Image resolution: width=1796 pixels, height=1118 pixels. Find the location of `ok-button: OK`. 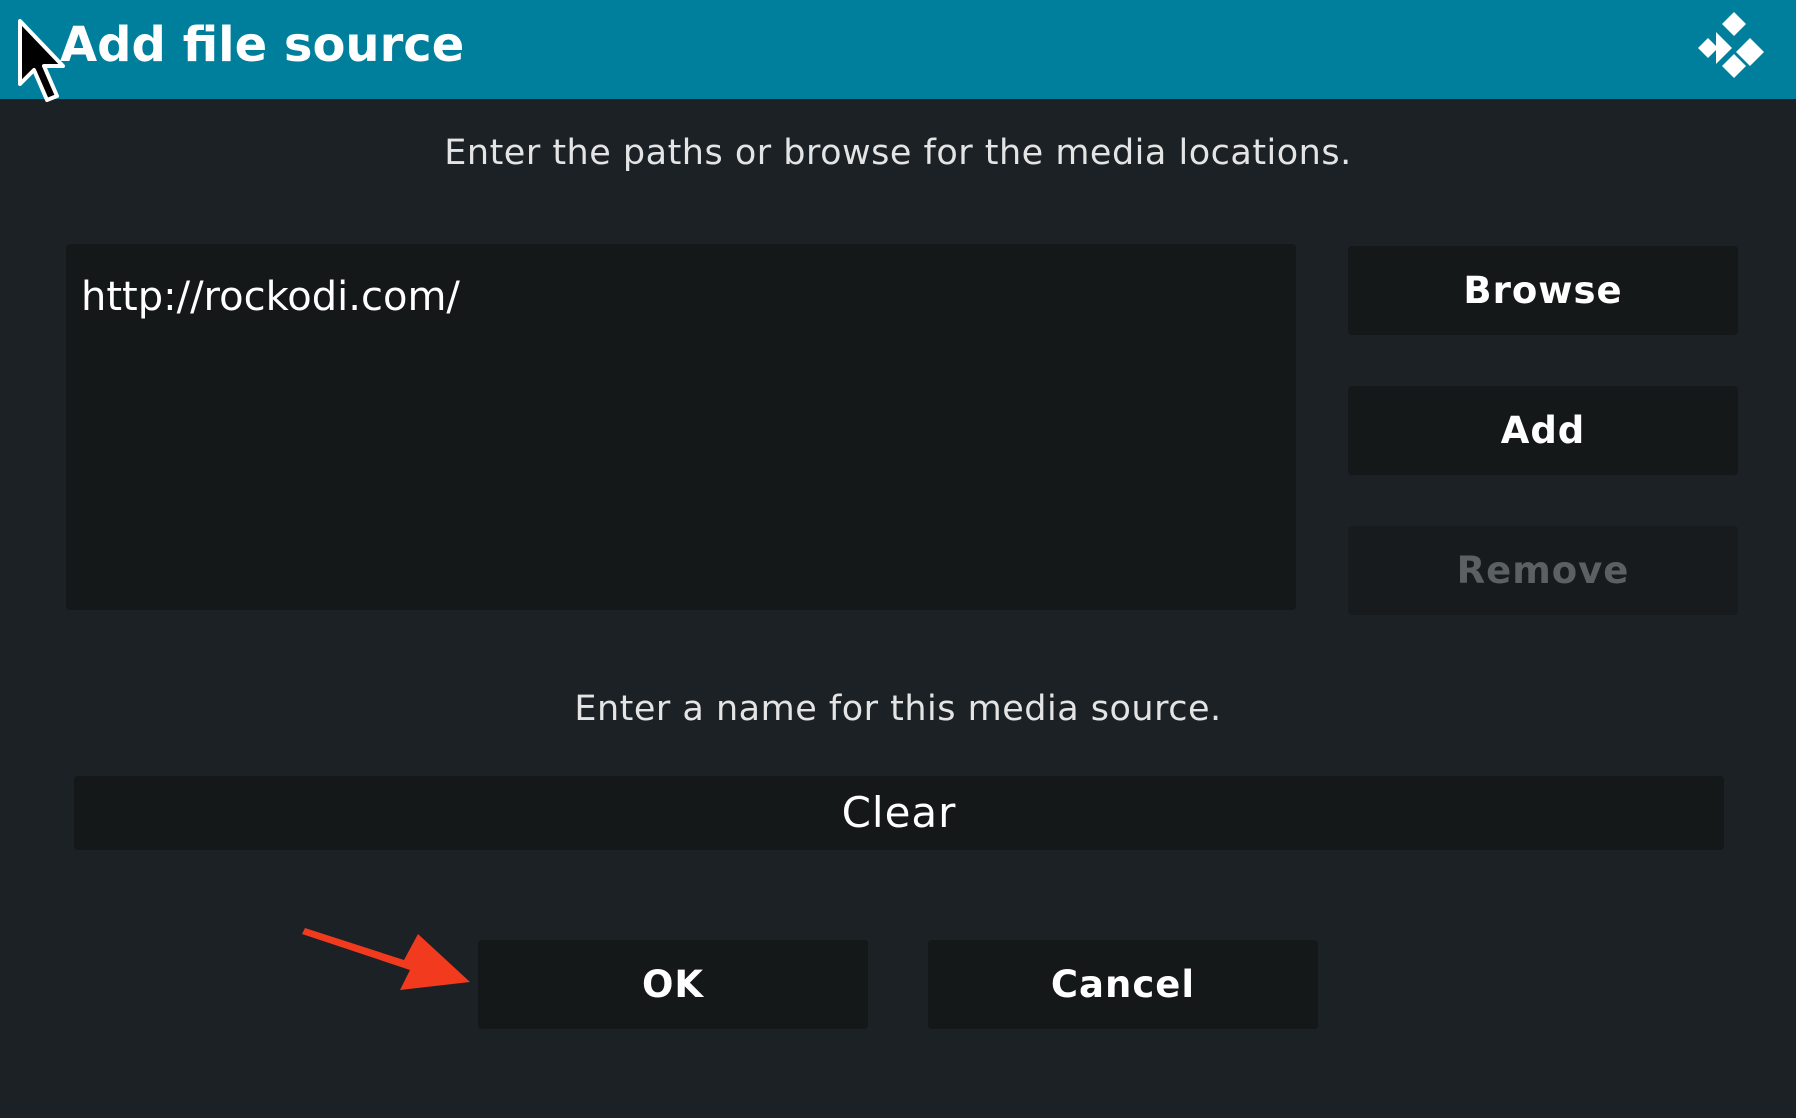

ok-button: OK is located at coordinates (673, 984).